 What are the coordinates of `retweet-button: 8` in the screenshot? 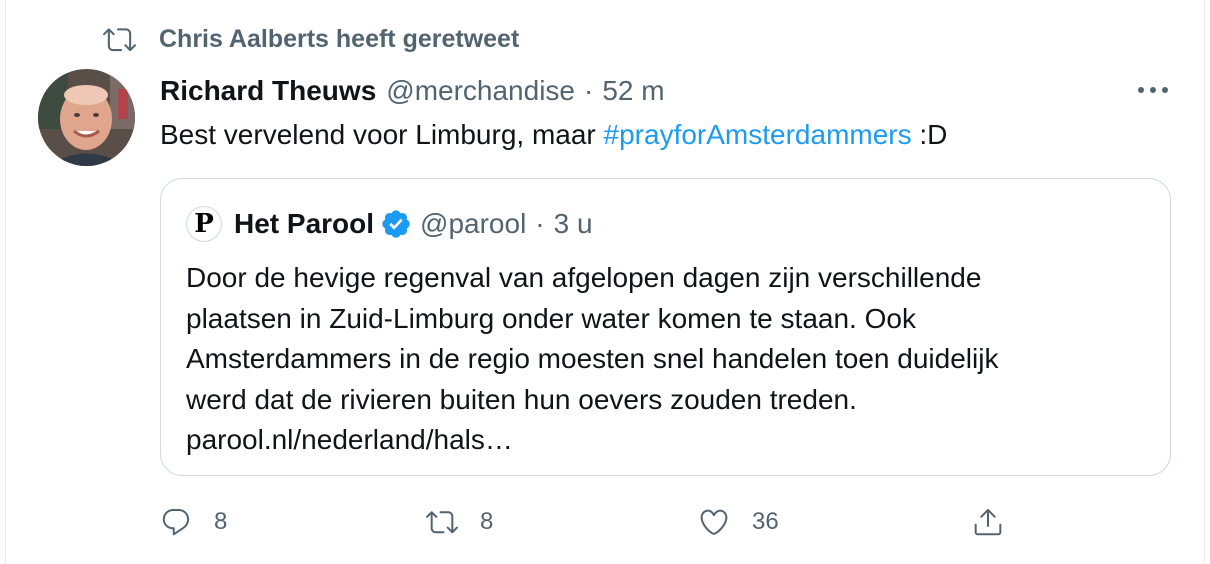 It's located at (459, 522).